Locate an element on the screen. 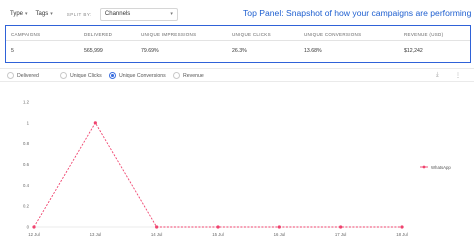 The width and height of the screenshot is (474, 244). summary-value: 13.68% is located at coordinates (313, 51).